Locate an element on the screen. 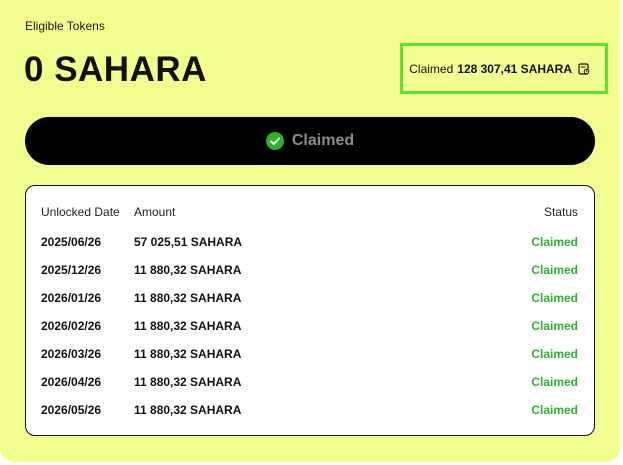 The width and height of the screenshot is (623, 465). column-header-amount: Amount is located at coordinates (155, 212).